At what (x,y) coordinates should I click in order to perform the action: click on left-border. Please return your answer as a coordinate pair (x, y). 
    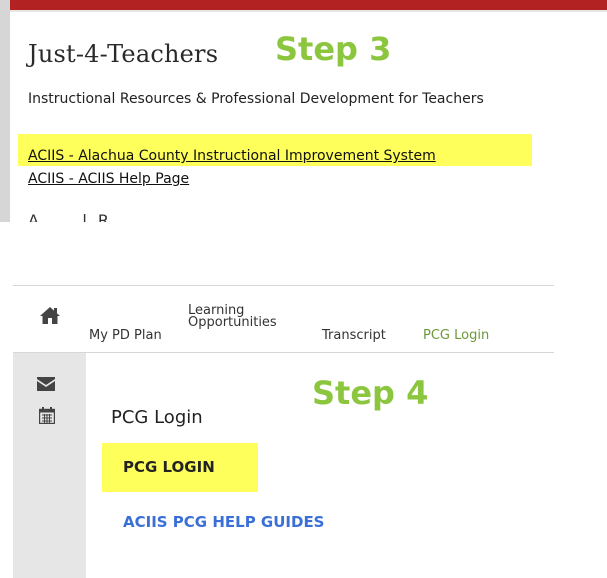
    Looking at the image, I should click on (5, 111).